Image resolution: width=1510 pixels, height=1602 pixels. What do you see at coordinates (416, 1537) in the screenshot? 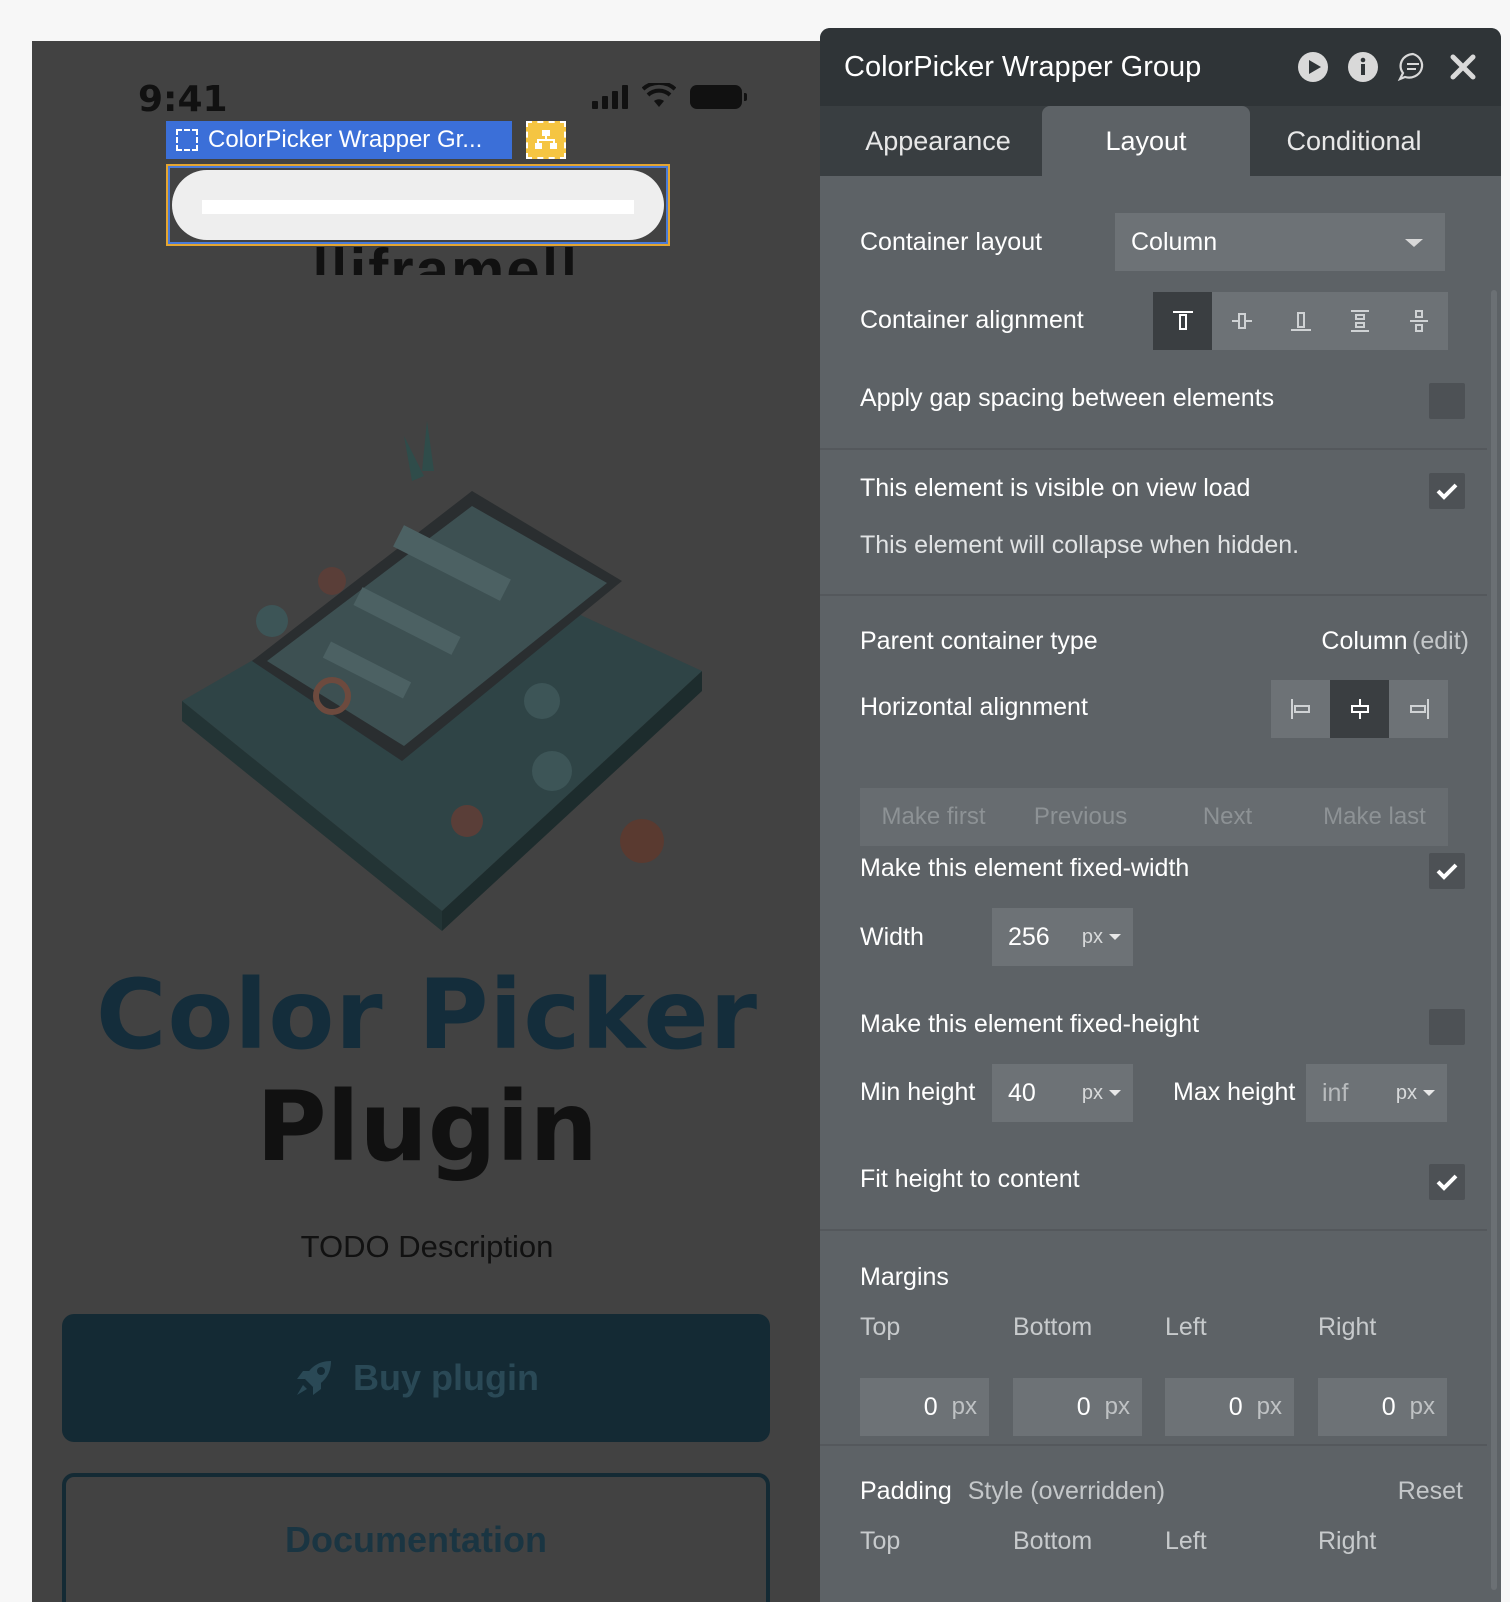
I see `documentation-button: Documentation` at bounding box center [416, 1537].